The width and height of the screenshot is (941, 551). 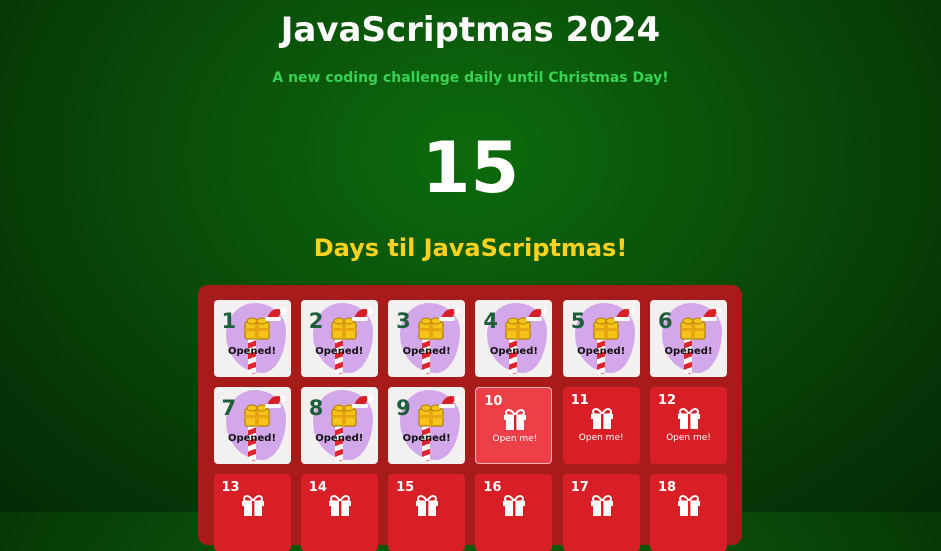 What do you see at coordinates (470, 30) in the screenshot?
I see `page-title: JavaScriptmas 2024` at bounding box center [470, 30].